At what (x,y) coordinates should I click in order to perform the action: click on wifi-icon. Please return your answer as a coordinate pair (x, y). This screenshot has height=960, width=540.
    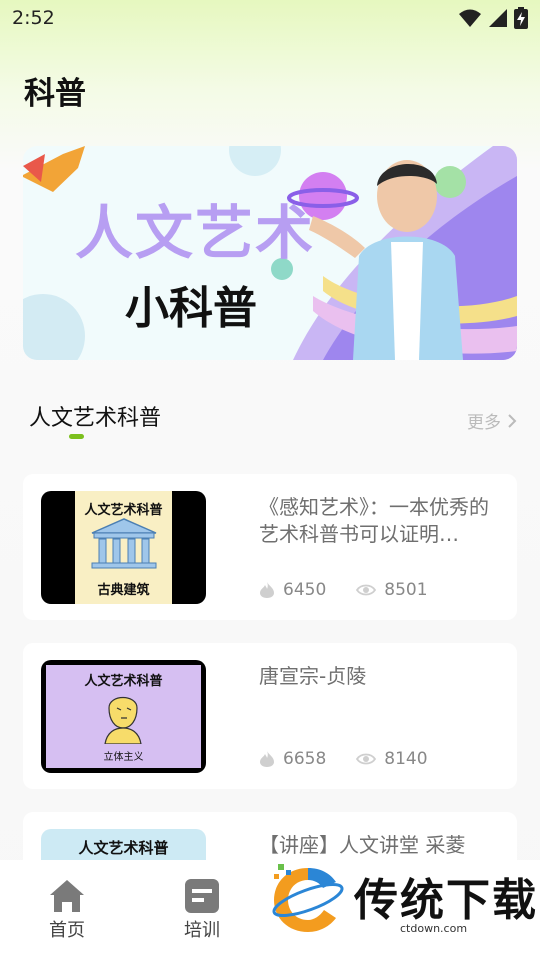
    Looking at the image, I should click on (470, 18).